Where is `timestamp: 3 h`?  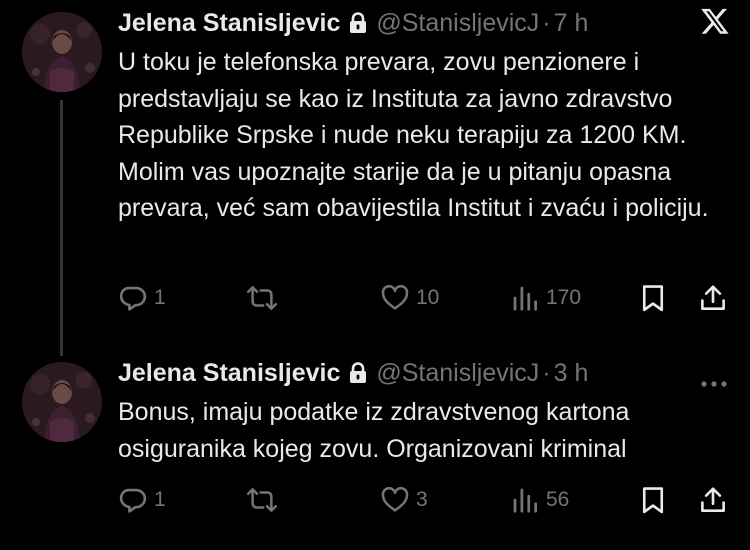 timestamp: 3 h is located at coordinates (571, 373).